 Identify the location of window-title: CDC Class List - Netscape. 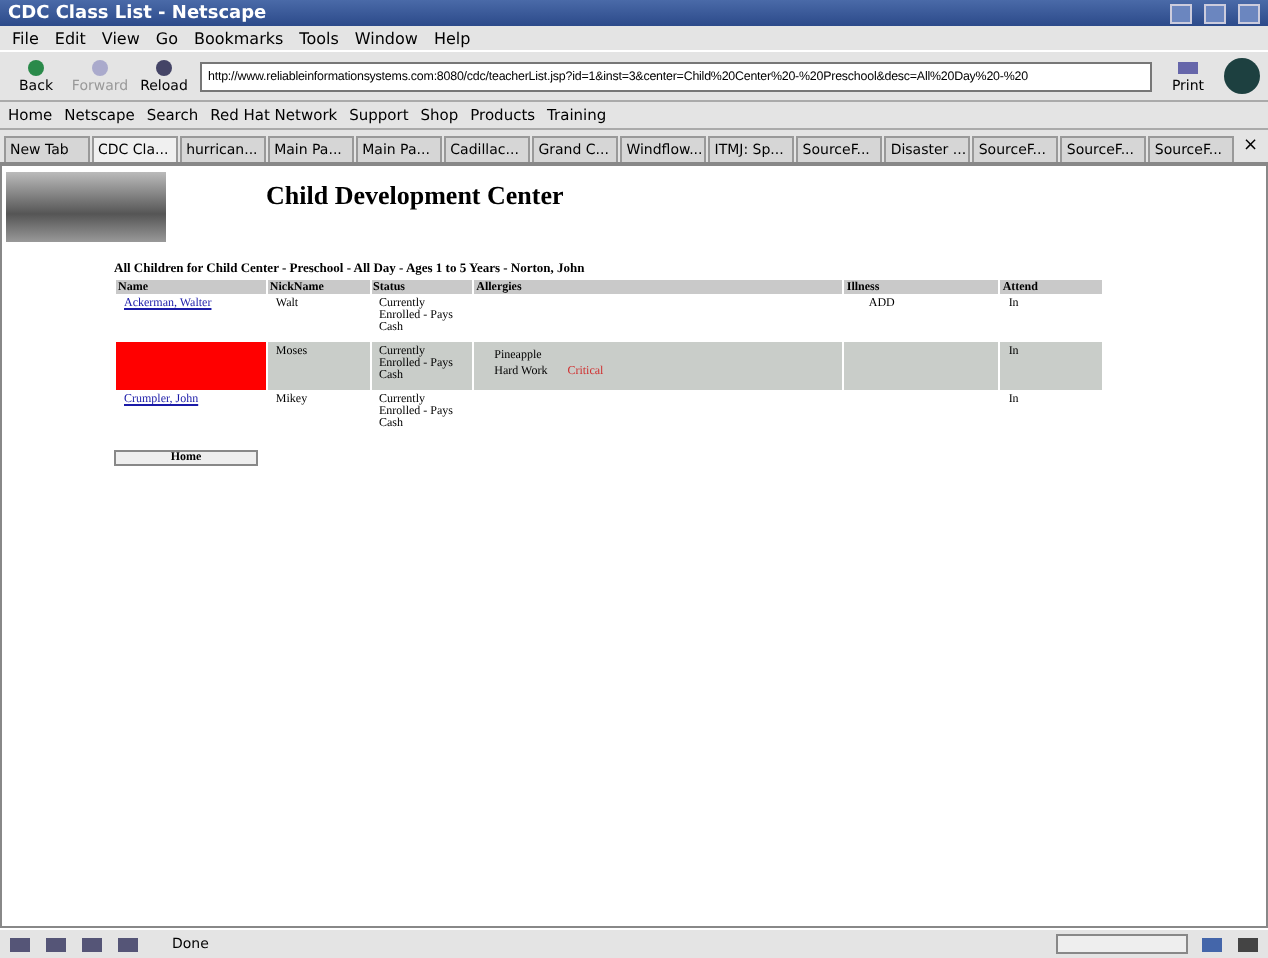
(138, 13).